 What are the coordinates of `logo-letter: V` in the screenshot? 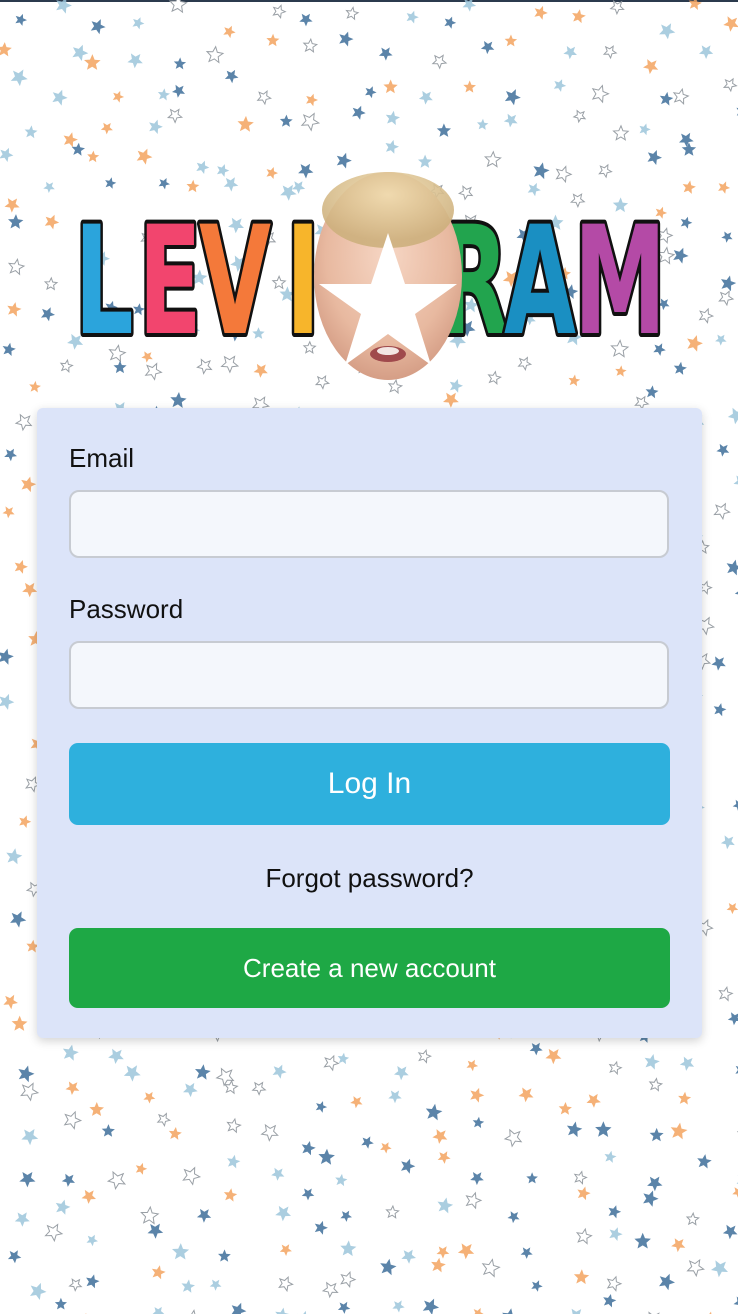 It's located at (235, 282).